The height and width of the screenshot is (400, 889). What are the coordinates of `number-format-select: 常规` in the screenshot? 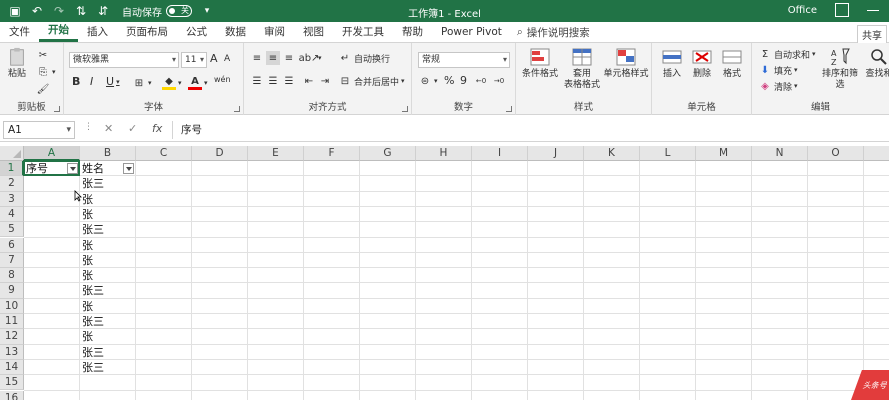 It's located at (464, 60).